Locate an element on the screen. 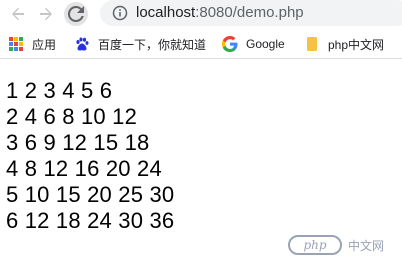  bookmark-label: 百度一下，你就知道 is located at coordinates (152, 44).